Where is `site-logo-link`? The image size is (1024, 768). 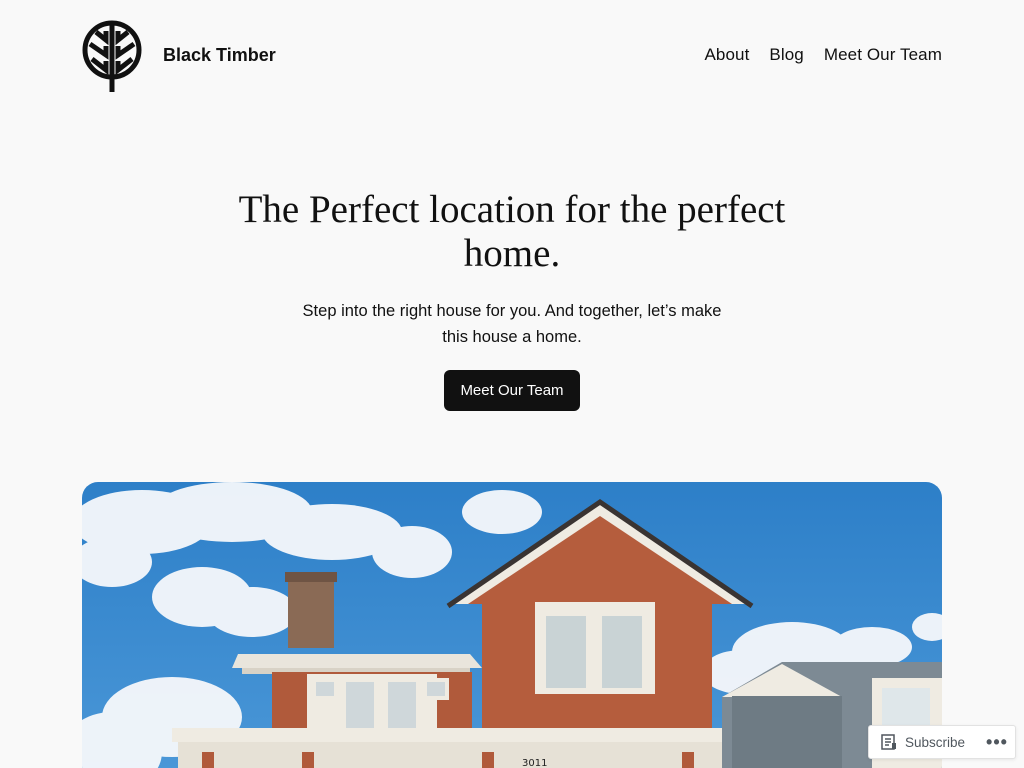 site-logo-link is located at coordinates (112, 56).